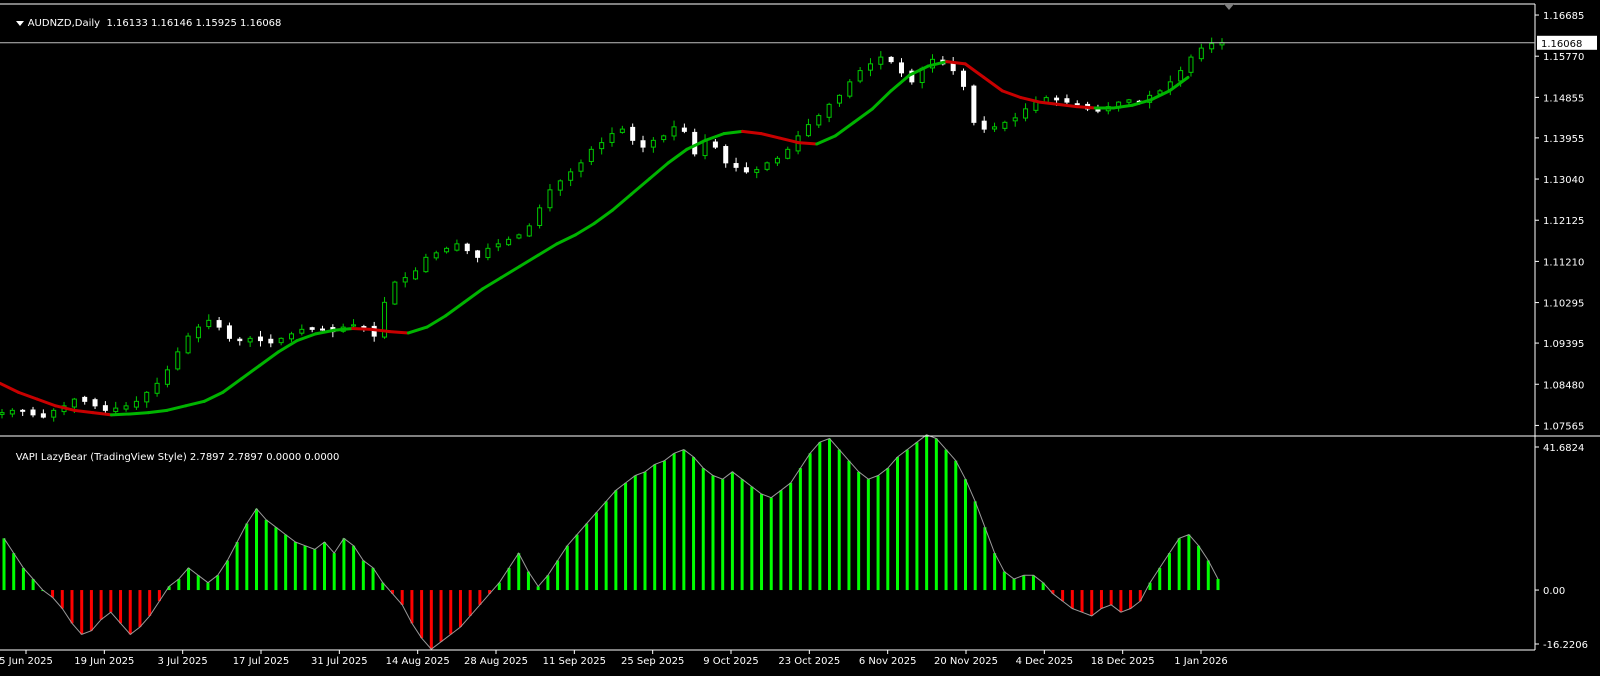  Describe the element at coordinates (1565, 645) in the screenshot. I see `indicator-tick-label: -16.2206` at that location.